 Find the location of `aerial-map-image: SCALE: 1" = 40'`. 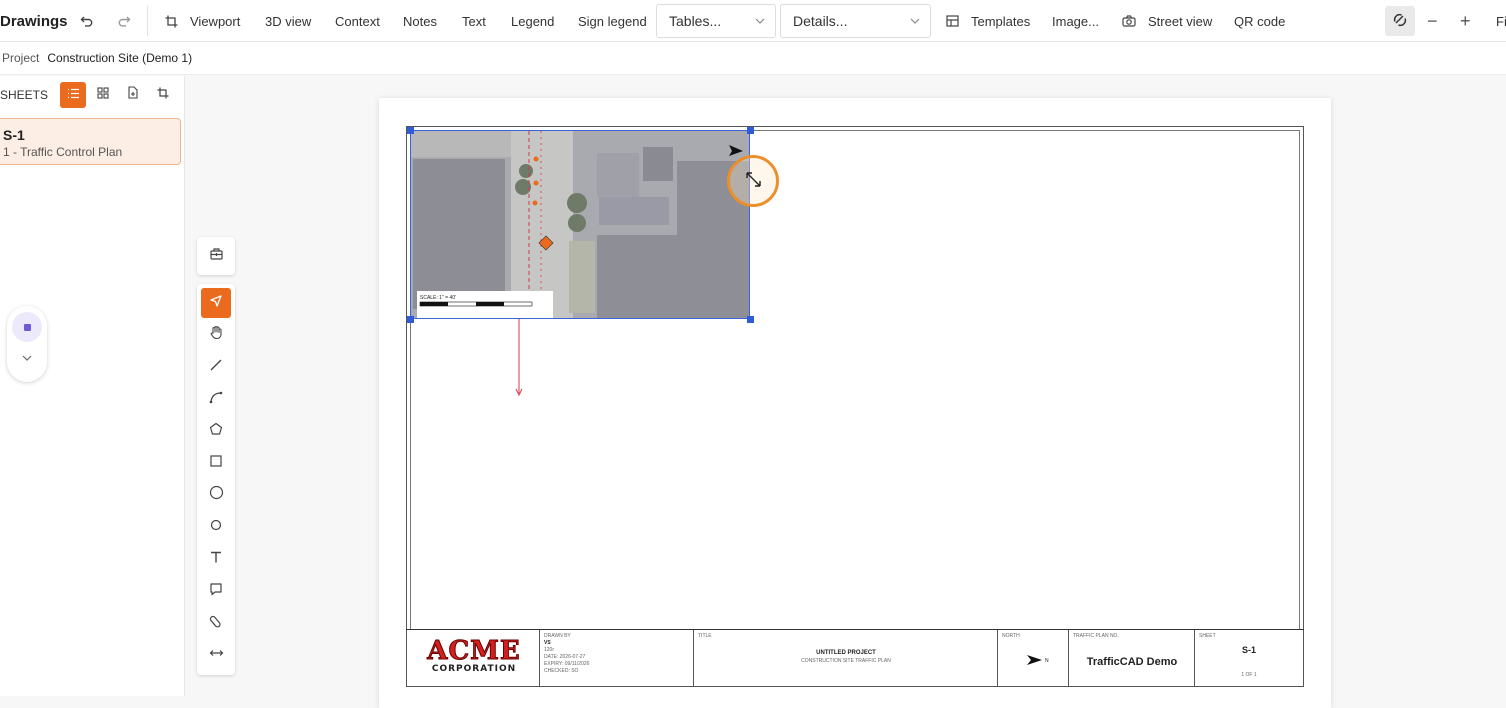

aerial-map-image: SCALE: 1" = 40' is located at coordinates (580, 224).